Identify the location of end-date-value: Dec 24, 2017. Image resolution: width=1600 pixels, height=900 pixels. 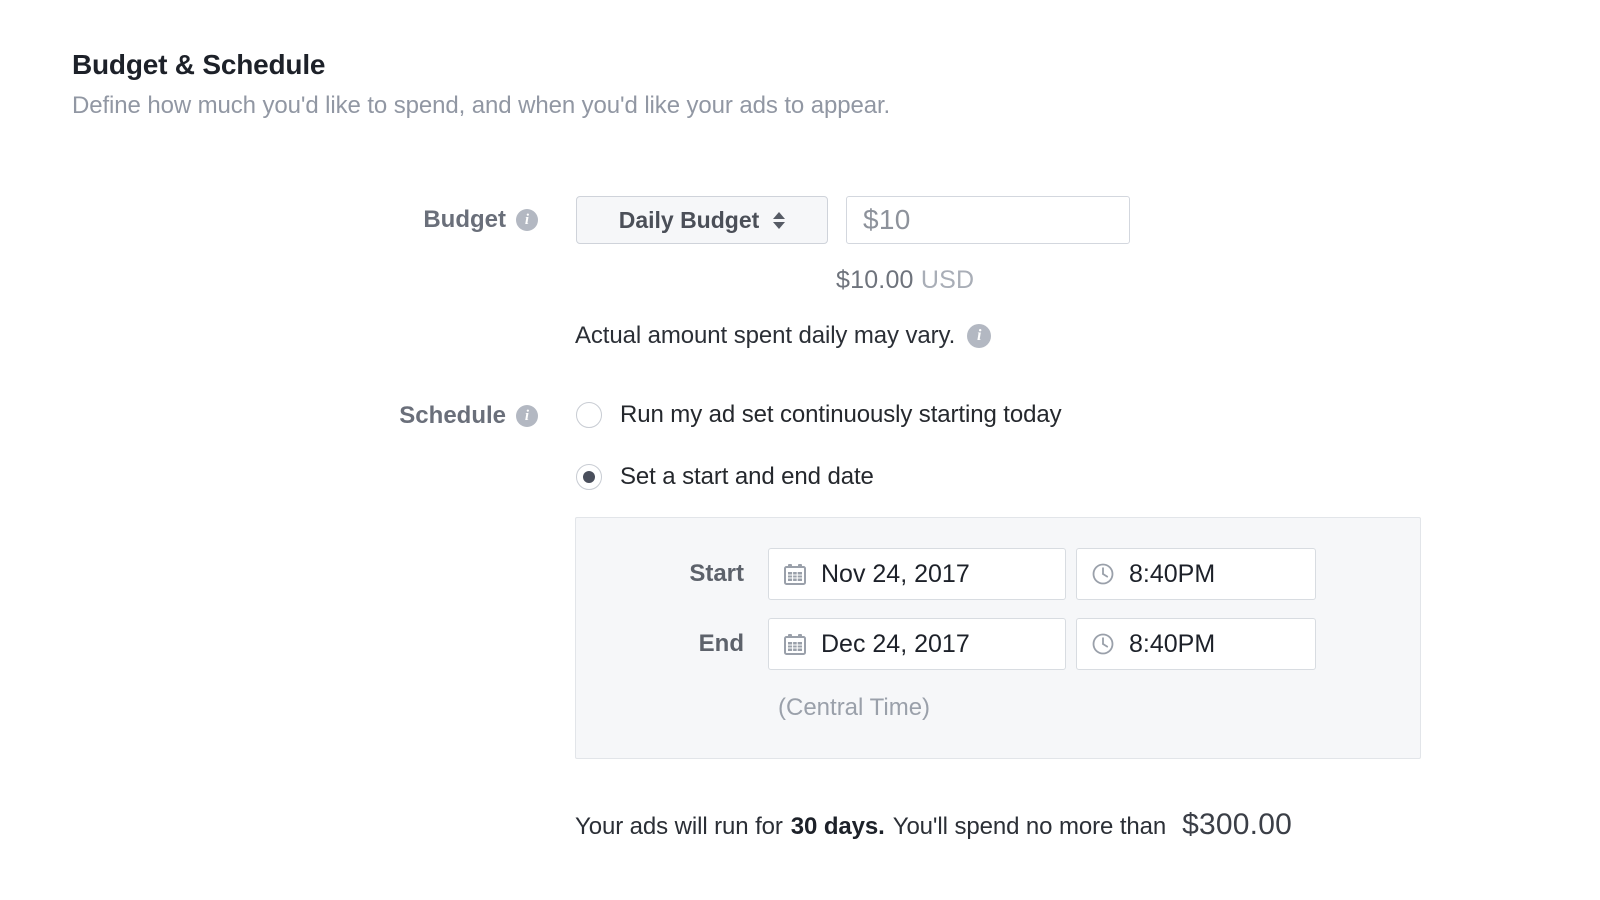
(895, 643).